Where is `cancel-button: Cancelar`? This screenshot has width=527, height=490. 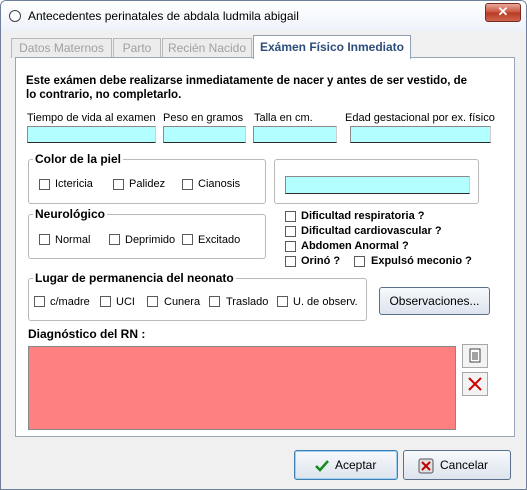 cancel-button: Cancelar is located at coordinates (457, 465).